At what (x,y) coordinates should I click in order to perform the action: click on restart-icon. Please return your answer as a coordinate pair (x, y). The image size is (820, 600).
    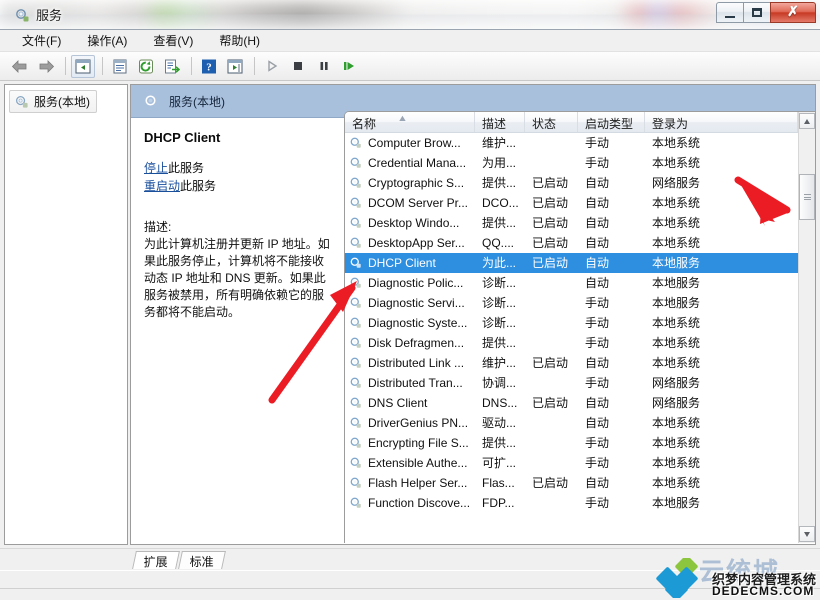
    Looking at the image, I should click on (349, 66).